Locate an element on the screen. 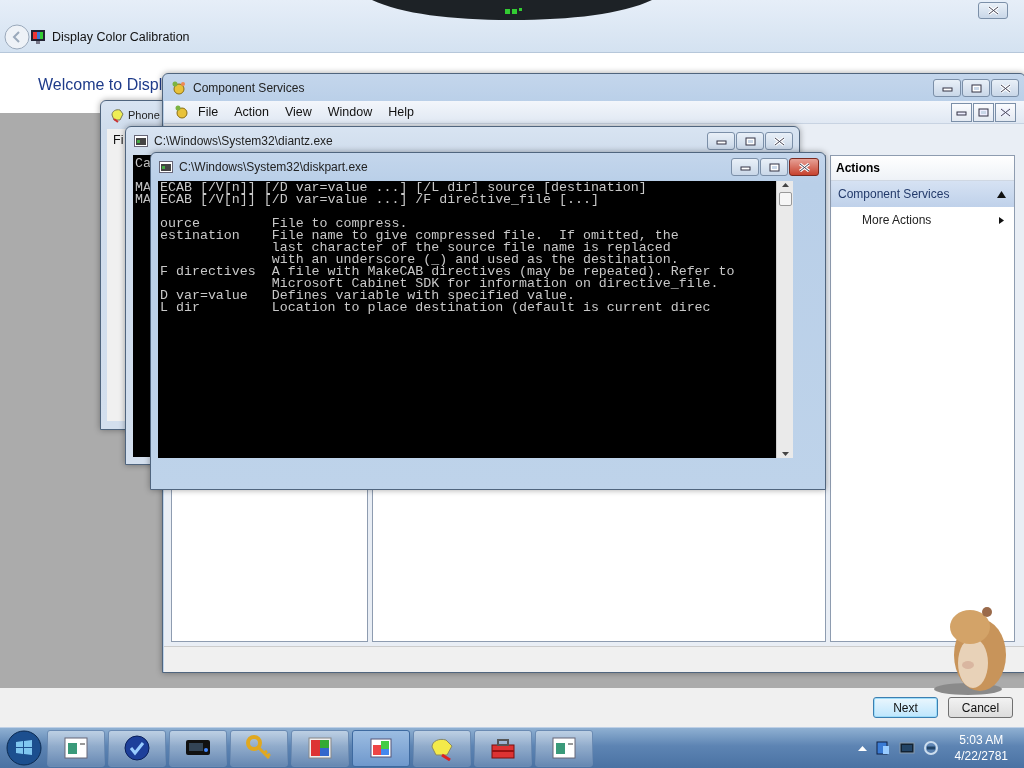  collapse-icon is located at coordinates (1001, 194).